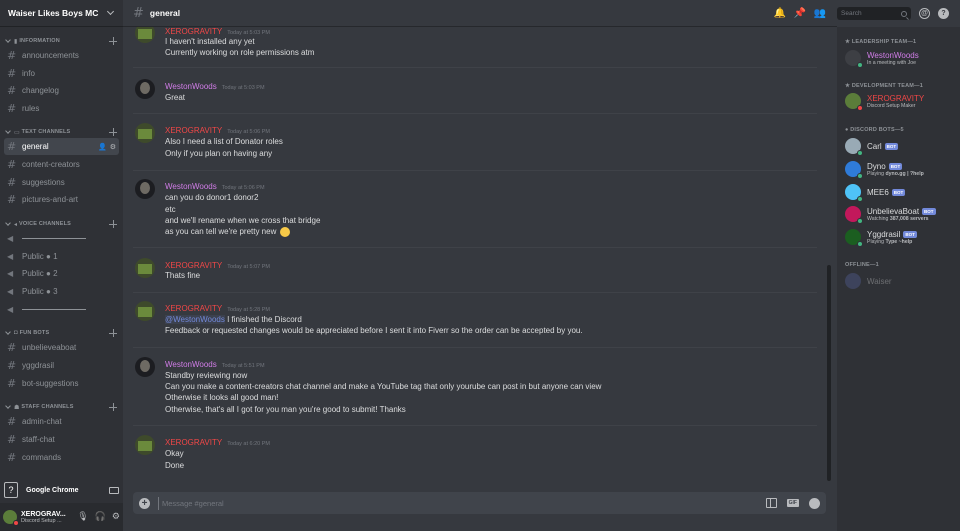 The image size is (960, 531). I want to click on help-icon: ?, so click(943, 13).